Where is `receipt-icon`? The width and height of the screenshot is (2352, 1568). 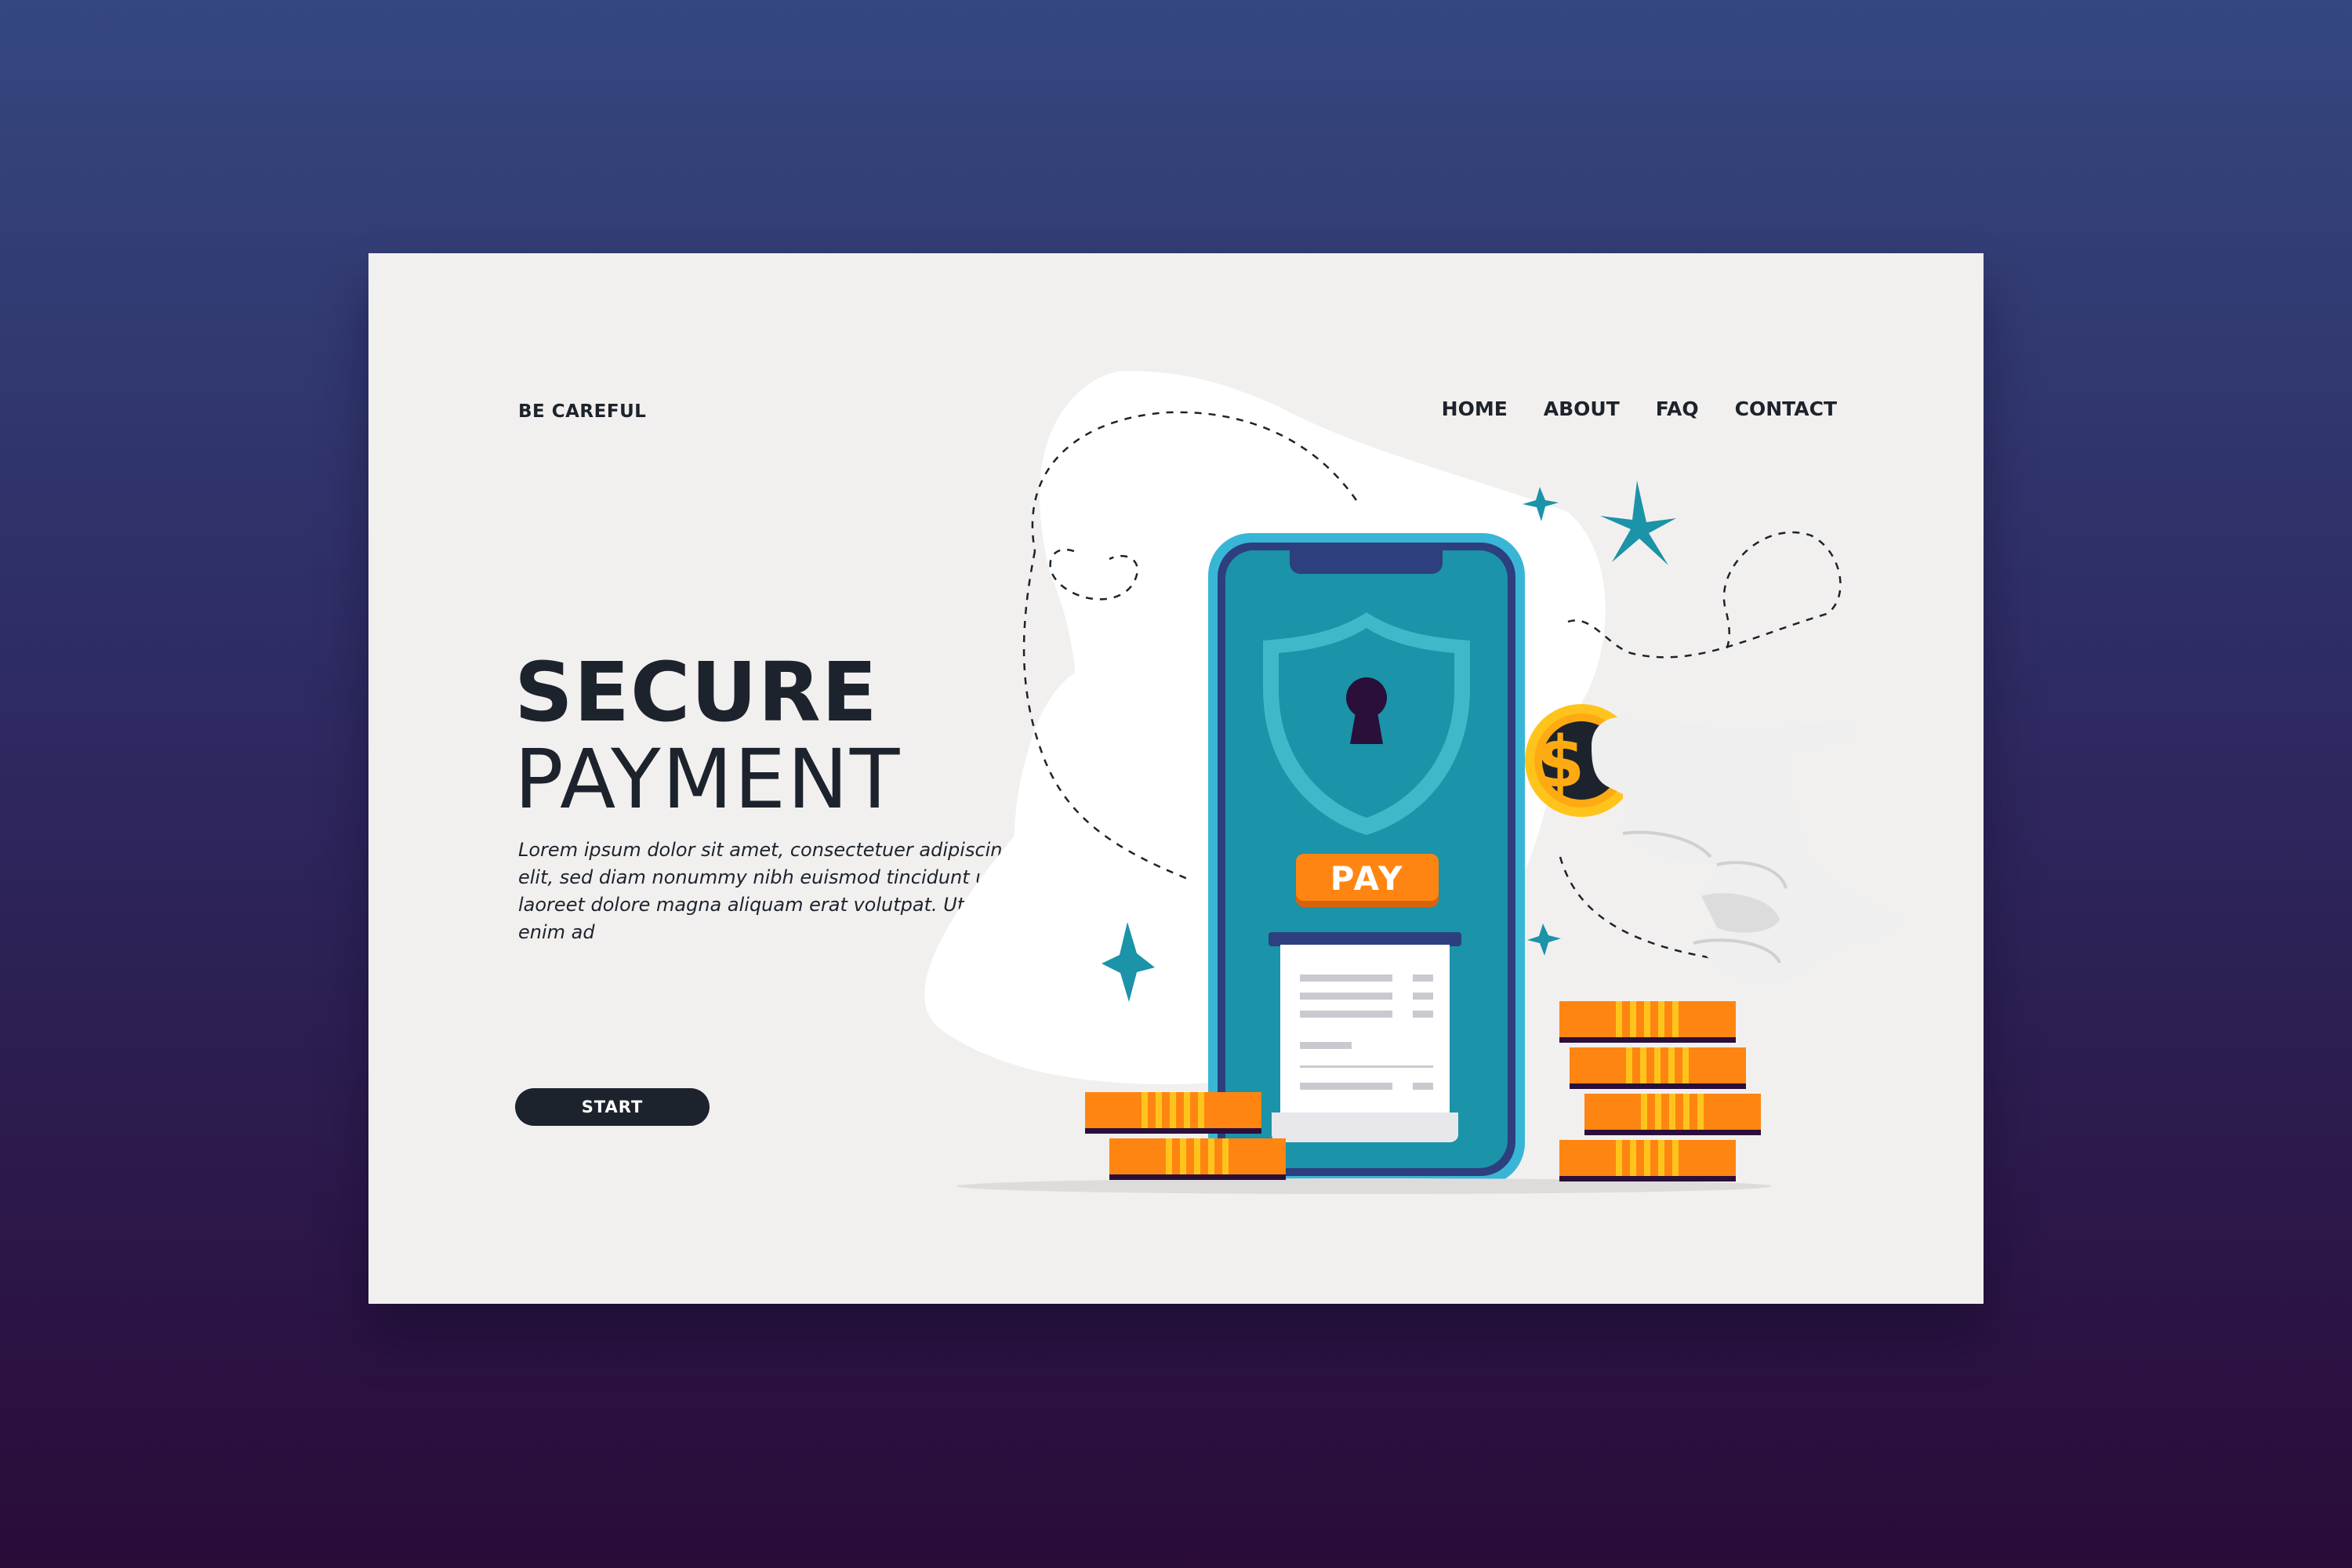
receipt-icon is located at coordinates (1365, 1037).